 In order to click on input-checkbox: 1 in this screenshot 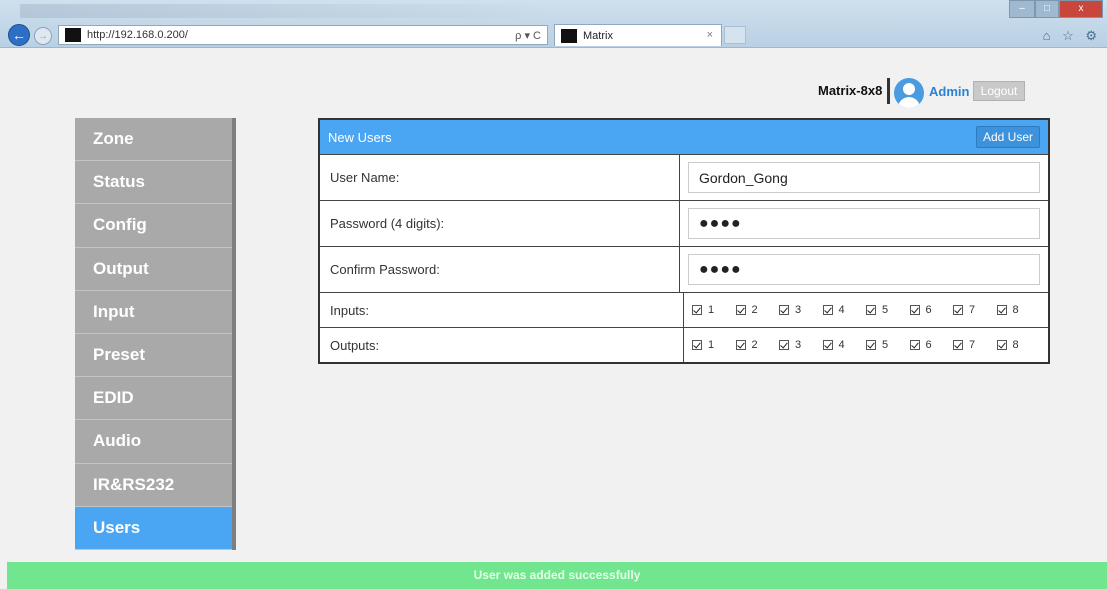, I will do `click(714, 310)`.